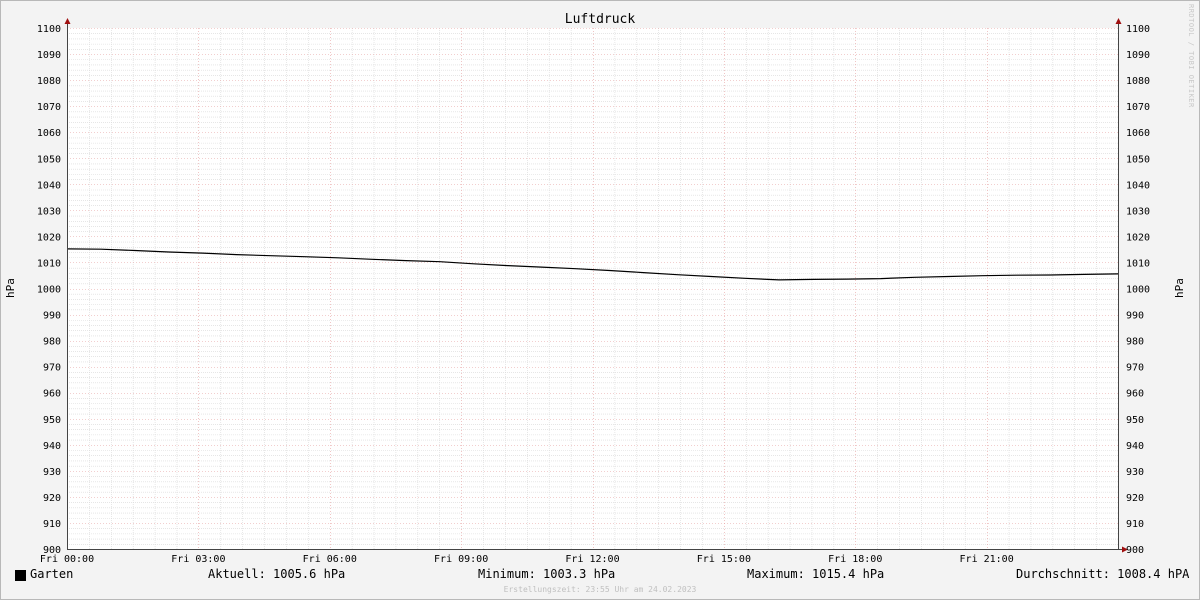  What do you see at coordinates (1135, 446) in the screenshot?
I see `y-tick-label-right: 940` at bounding box center [1135, 446].